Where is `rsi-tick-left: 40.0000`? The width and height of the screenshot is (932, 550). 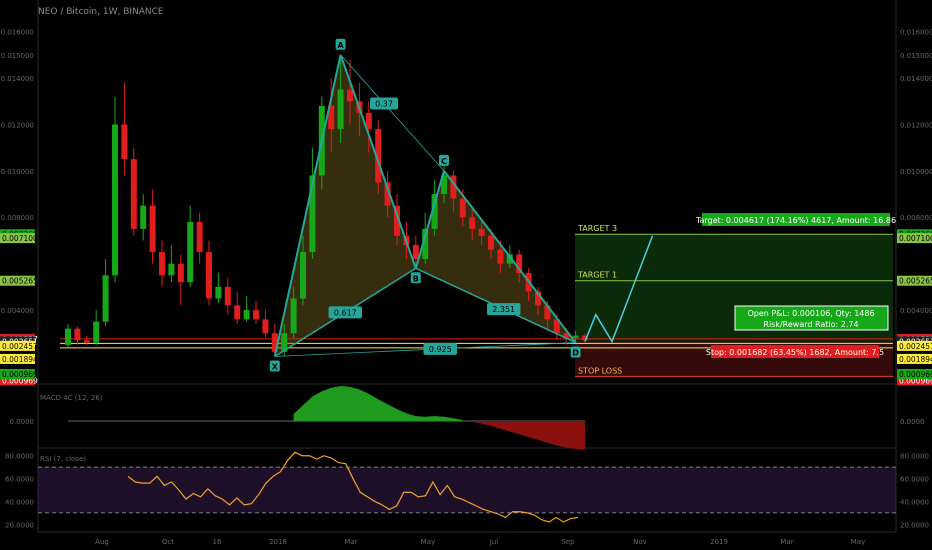
rsi-tick-left: 40.0000 is located at coordinates (19, 502).